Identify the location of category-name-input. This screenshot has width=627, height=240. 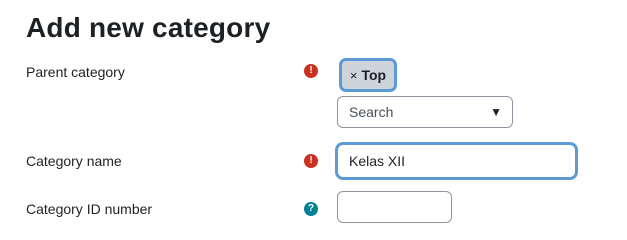
(456, 161).